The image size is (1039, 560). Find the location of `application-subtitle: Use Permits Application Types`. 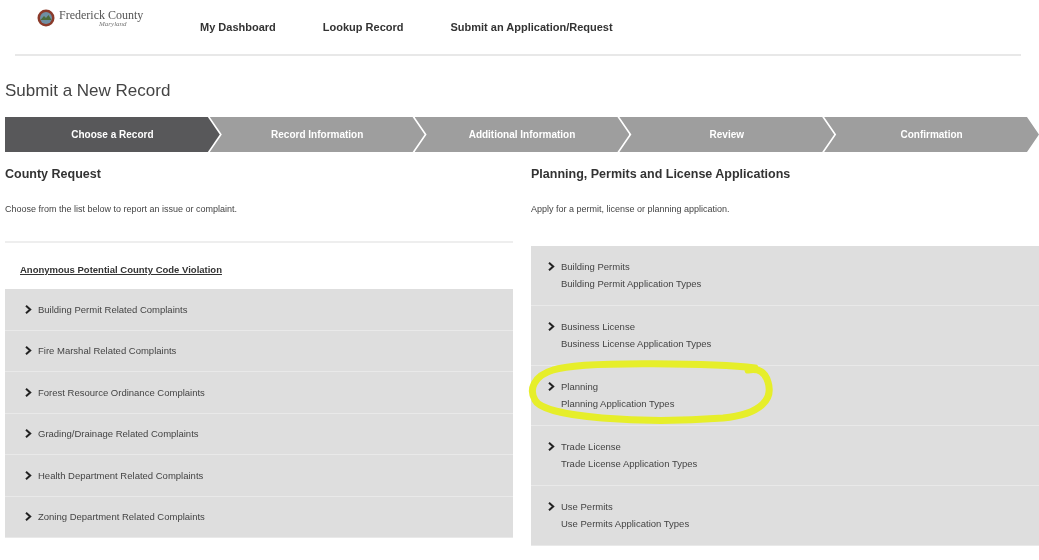

application-subtitle: Use Permits Application Types is located at coordinates (626, 523).